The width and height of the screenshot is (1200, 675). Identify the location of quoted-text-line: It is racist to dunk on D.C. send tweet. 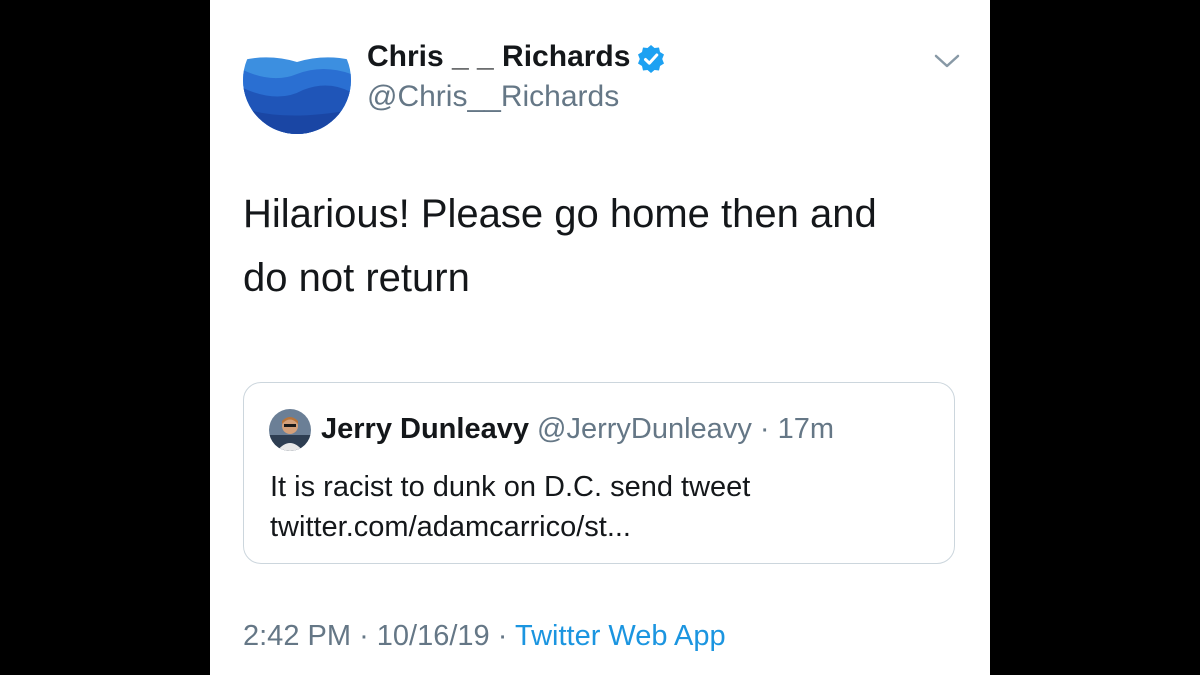
(510, 487).